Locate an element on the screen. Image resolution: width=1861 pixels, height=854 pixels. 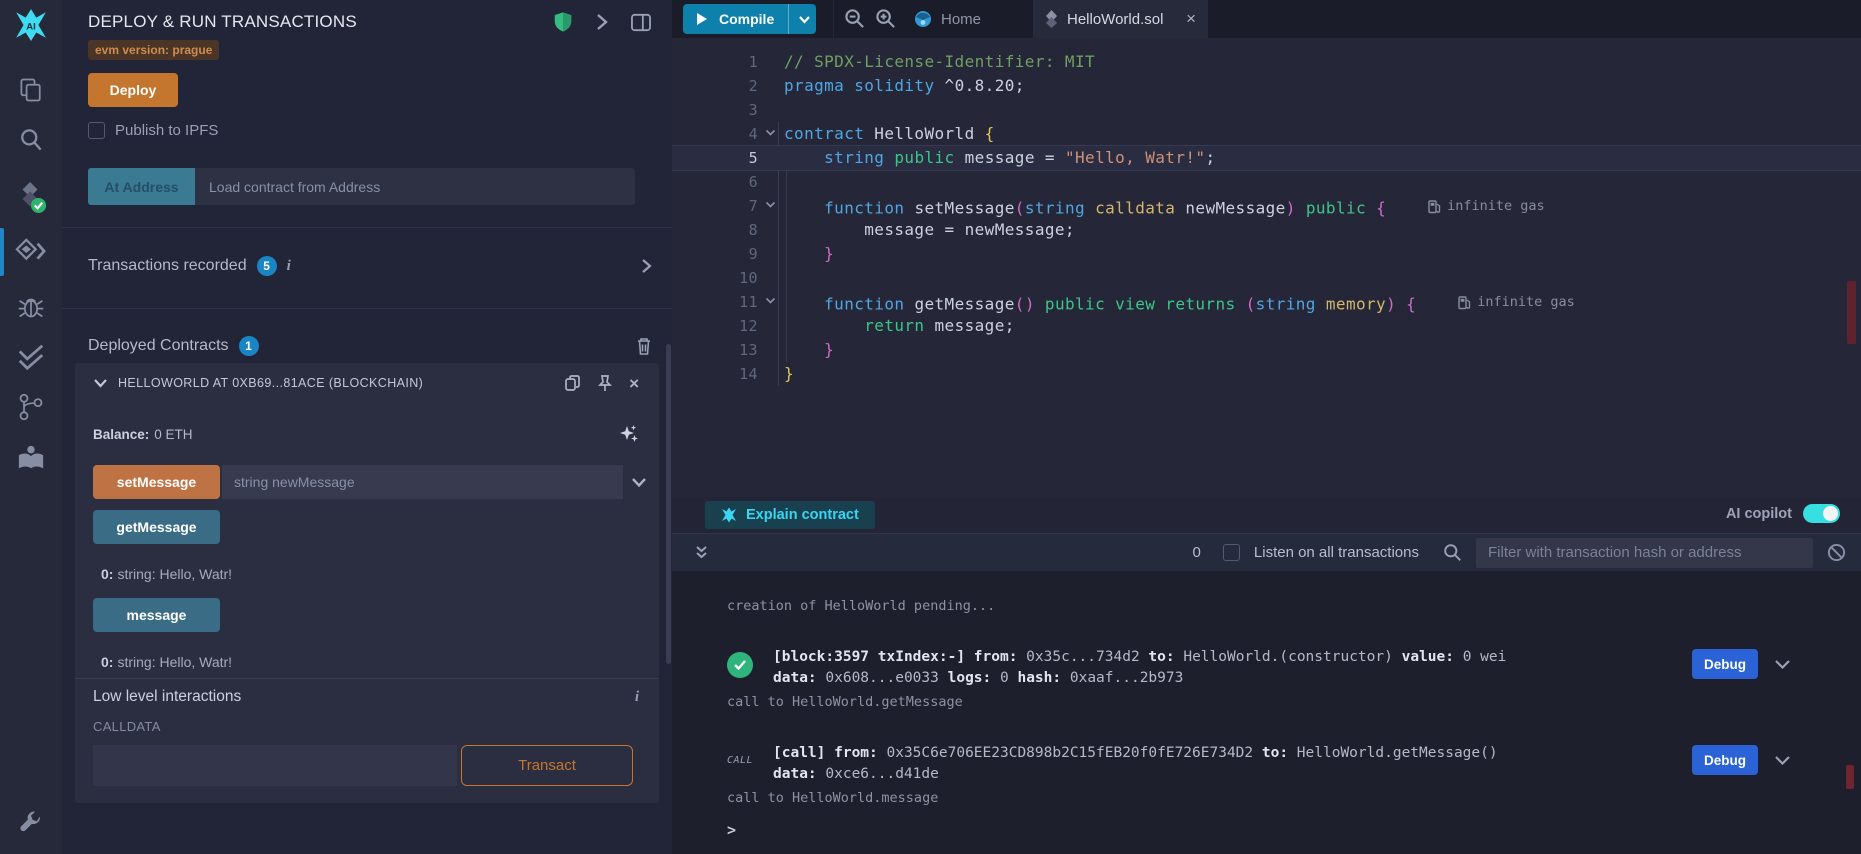
tab-helloworld-sol: HelloWorld.sol × is located at coordinates (1120, 19).